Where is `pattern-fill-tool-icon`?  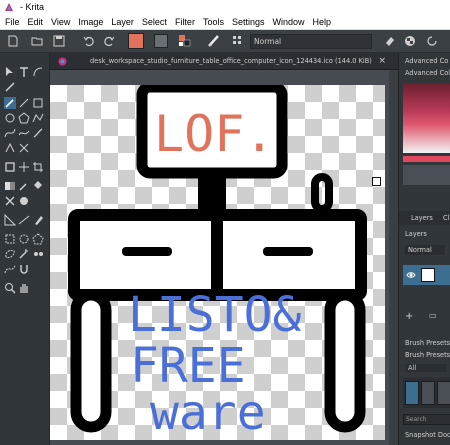
pattern-fill-tool-icon is located at coordinates (24, 201).